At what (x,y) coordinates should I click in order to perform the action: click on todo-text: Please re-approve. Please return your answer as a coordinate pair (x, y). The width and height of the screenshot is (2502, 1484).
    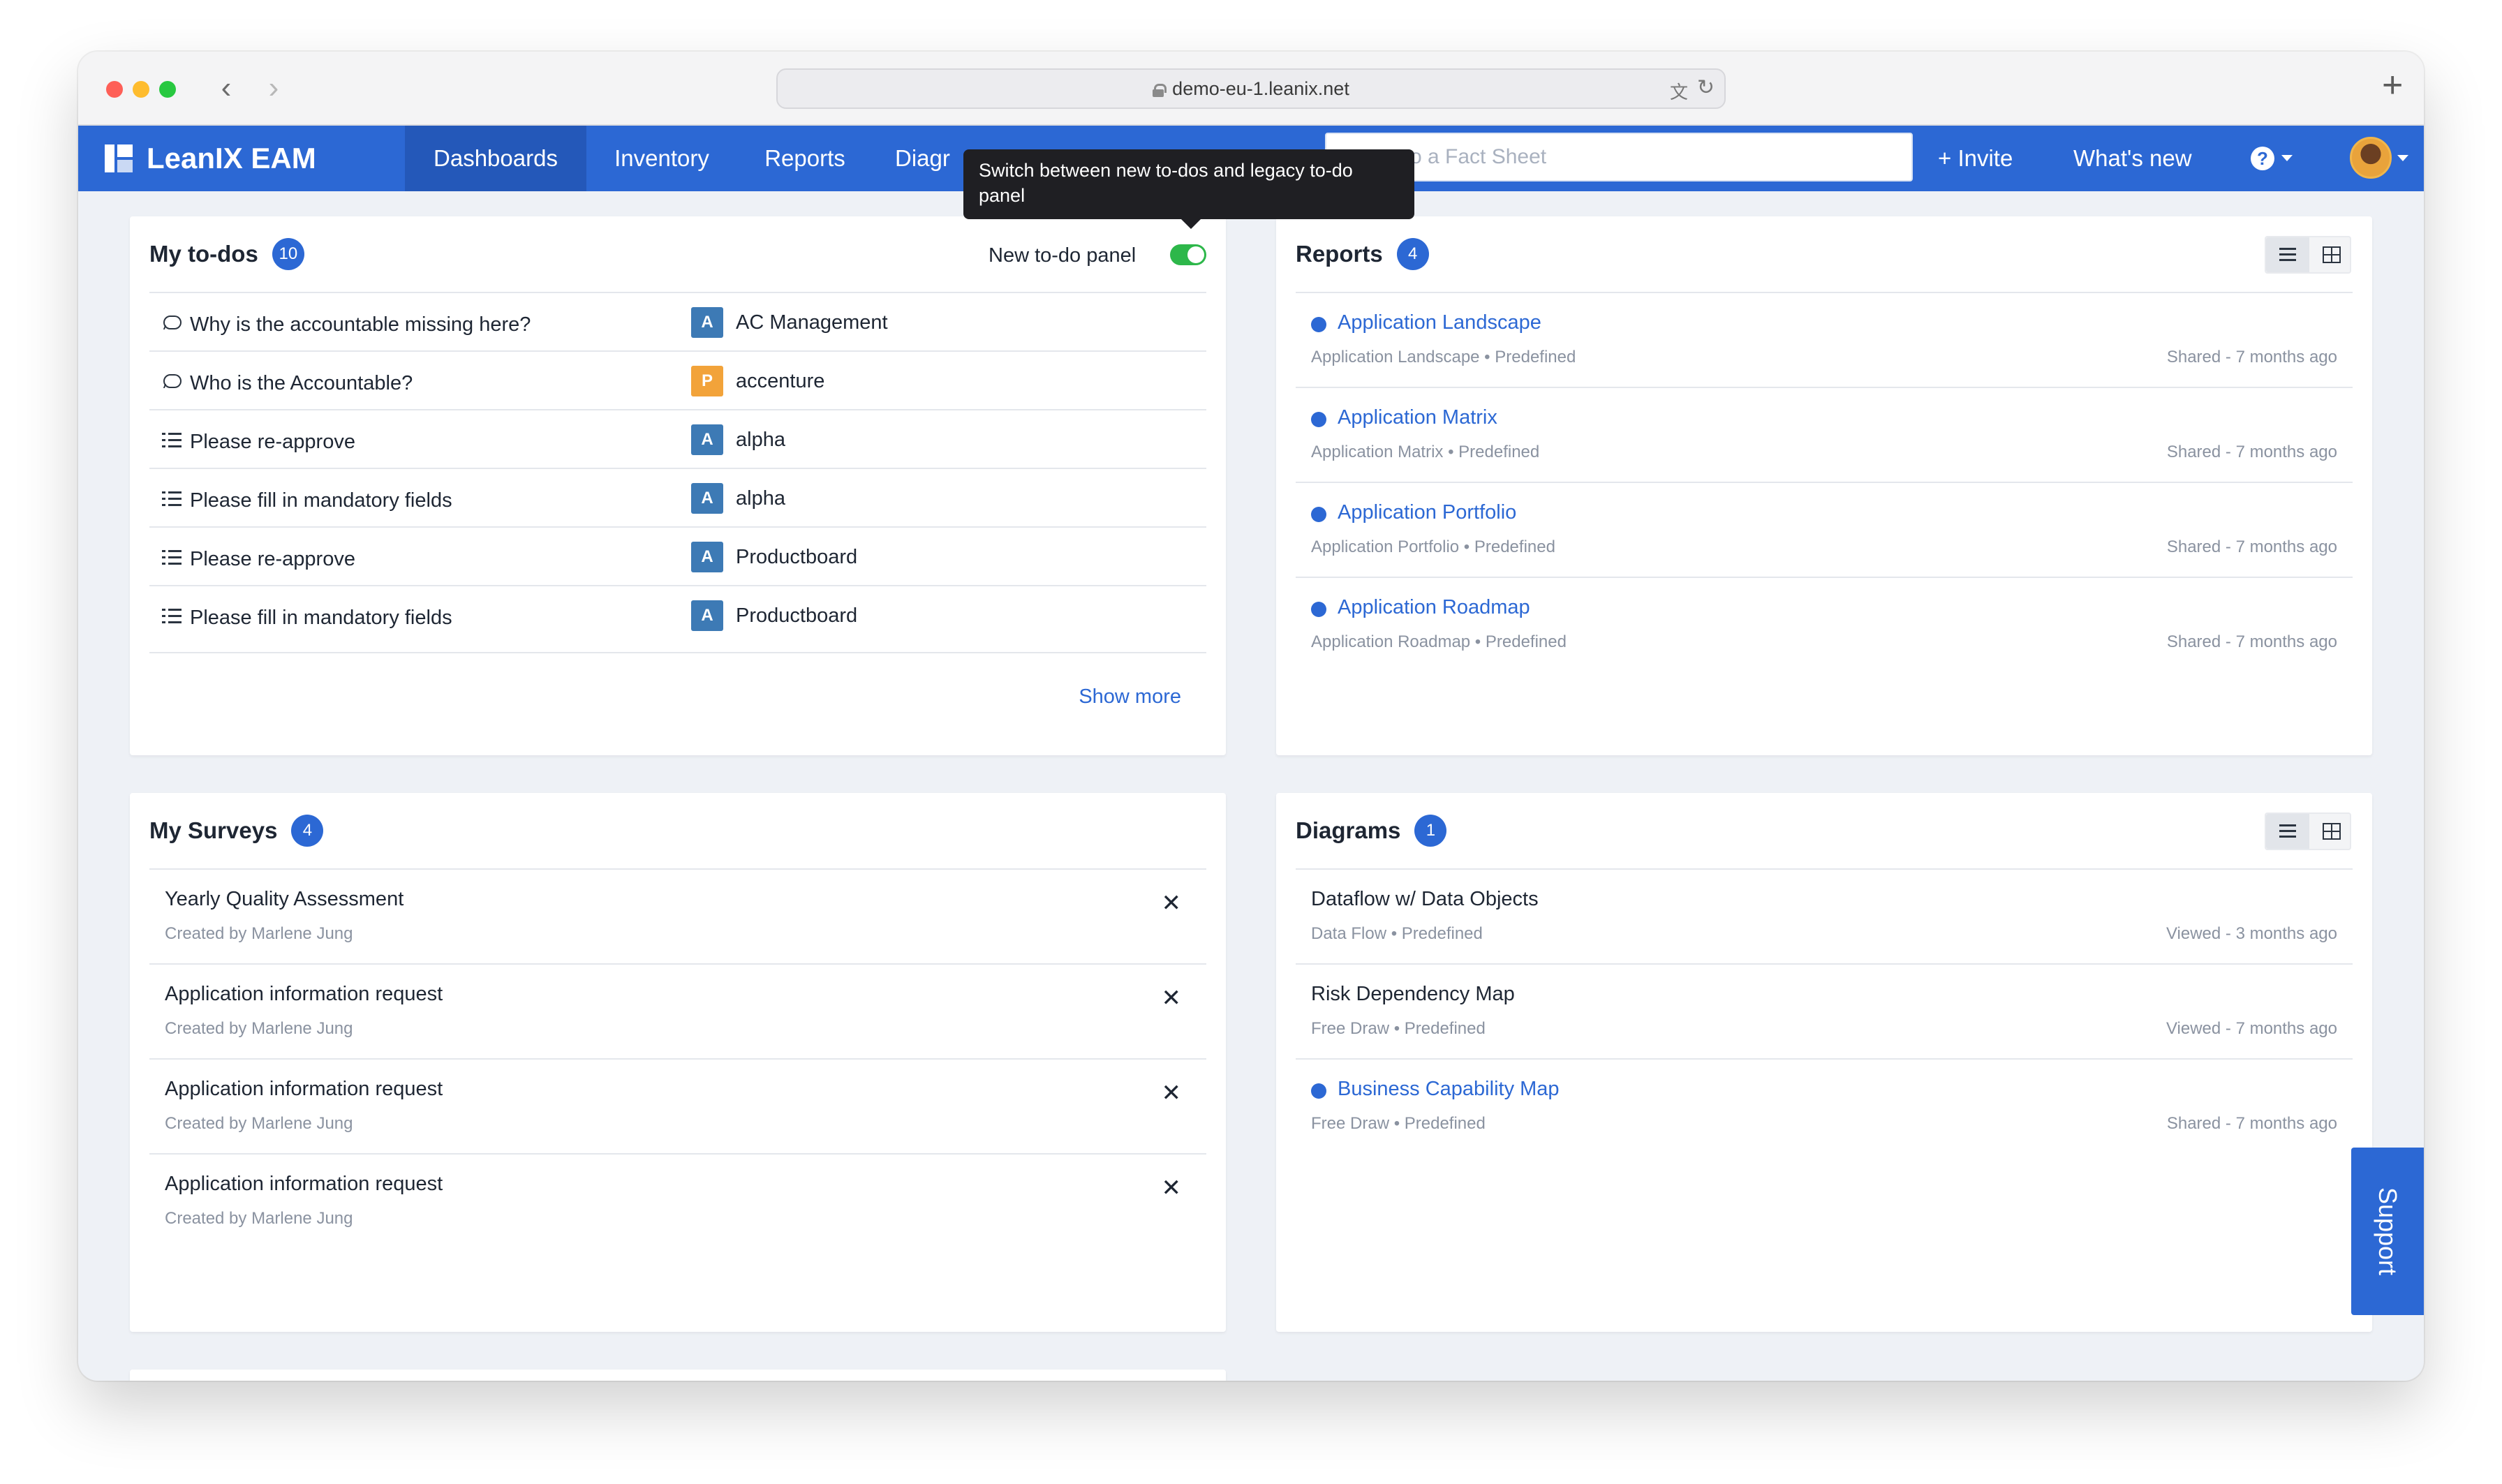
    Looking at the image, I should click on (273, 559).